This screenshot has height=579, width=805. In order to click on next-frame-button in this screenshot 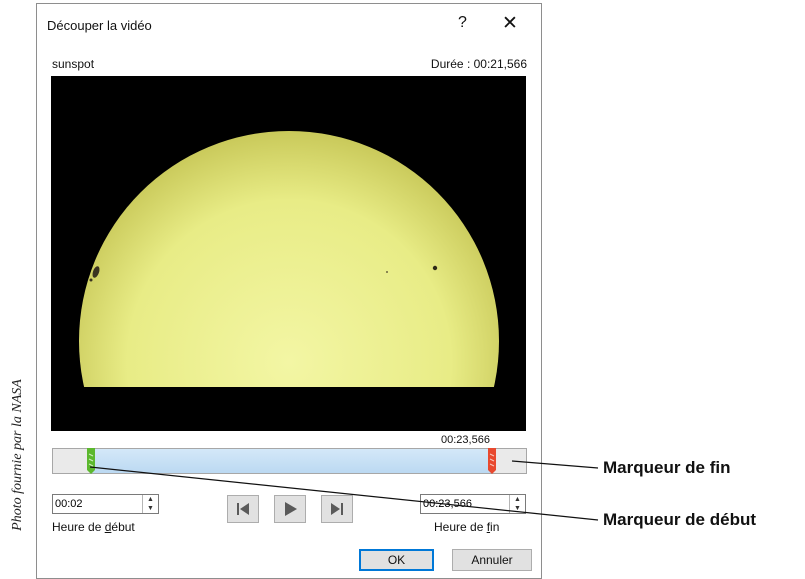, I will do `click(337, 509)`.